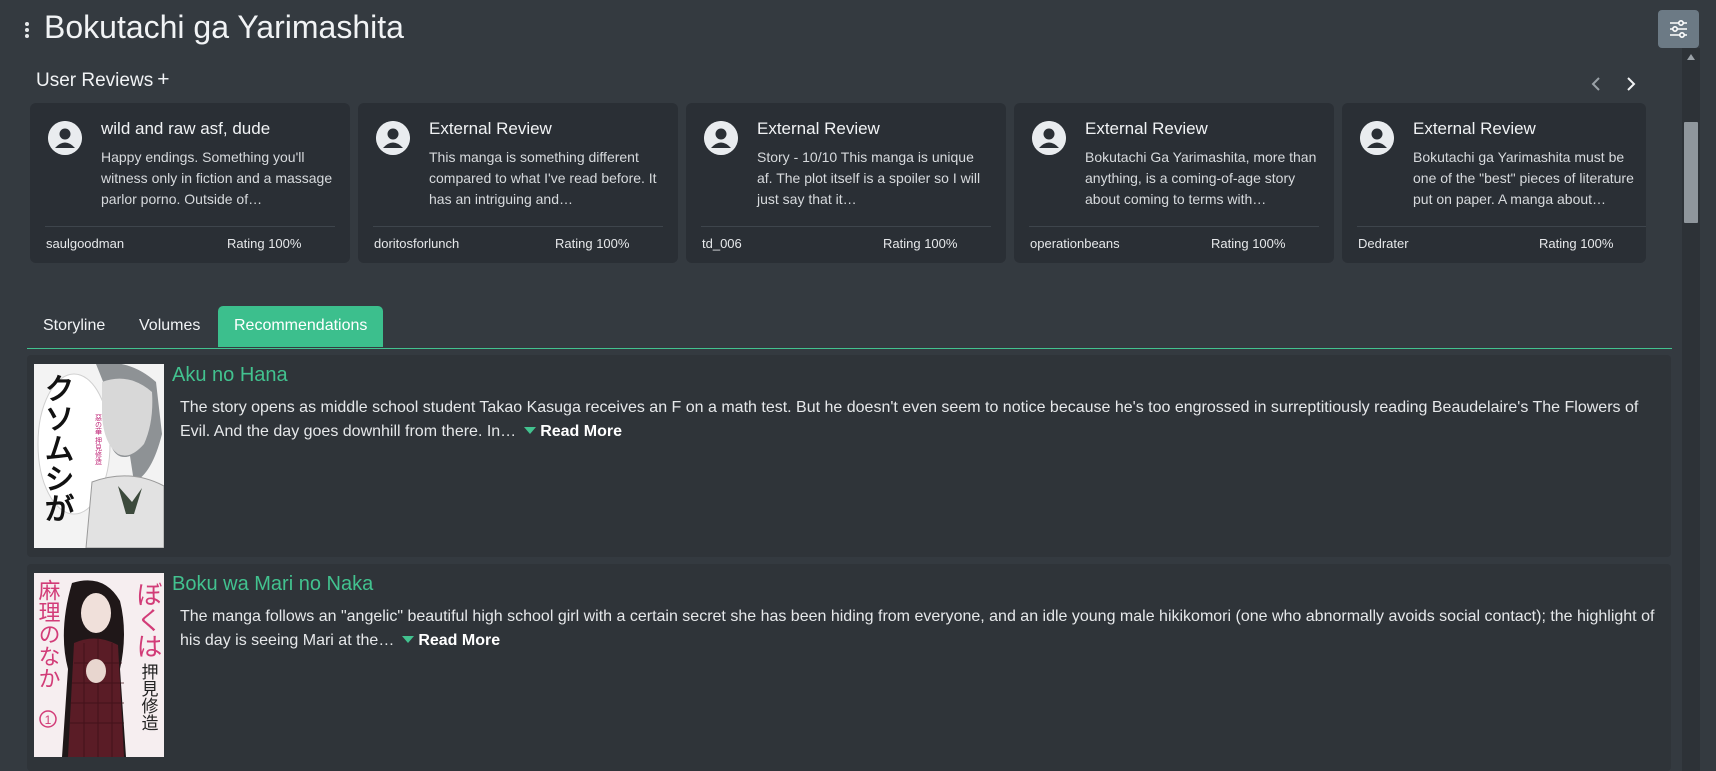  I want to click on review-username: Dedrater, so click(1383, 243).